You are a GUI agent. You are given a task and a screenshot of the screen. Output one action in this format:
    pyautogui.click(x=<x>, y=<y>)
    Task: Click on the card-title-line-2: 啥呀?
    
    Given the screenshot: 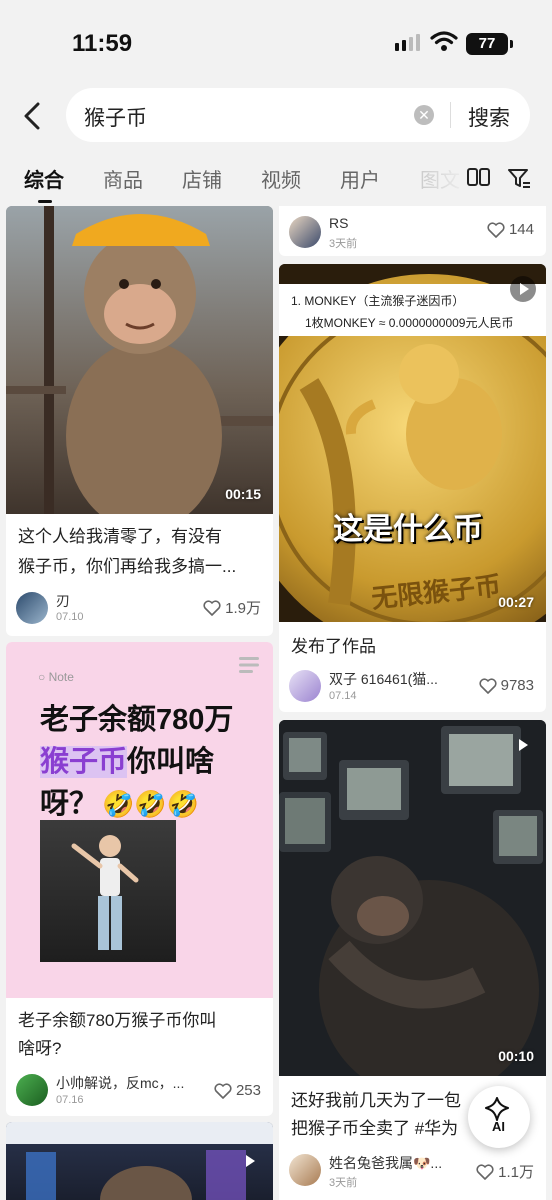 What is the action you would take?
    pyautogui.click(x=40, y=1048)
    